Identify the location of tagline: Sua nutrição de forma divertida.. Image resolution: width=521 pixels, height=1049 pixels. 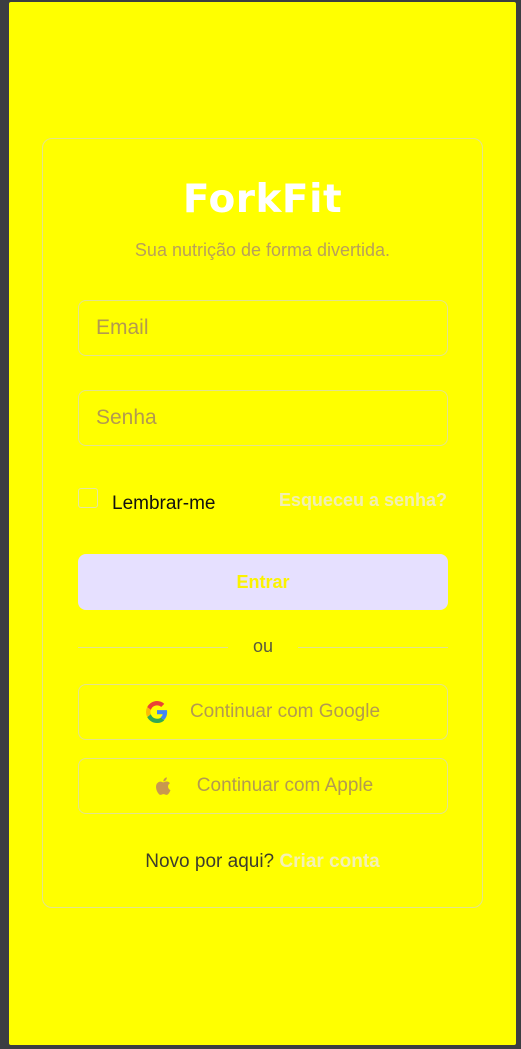
(262, 250).